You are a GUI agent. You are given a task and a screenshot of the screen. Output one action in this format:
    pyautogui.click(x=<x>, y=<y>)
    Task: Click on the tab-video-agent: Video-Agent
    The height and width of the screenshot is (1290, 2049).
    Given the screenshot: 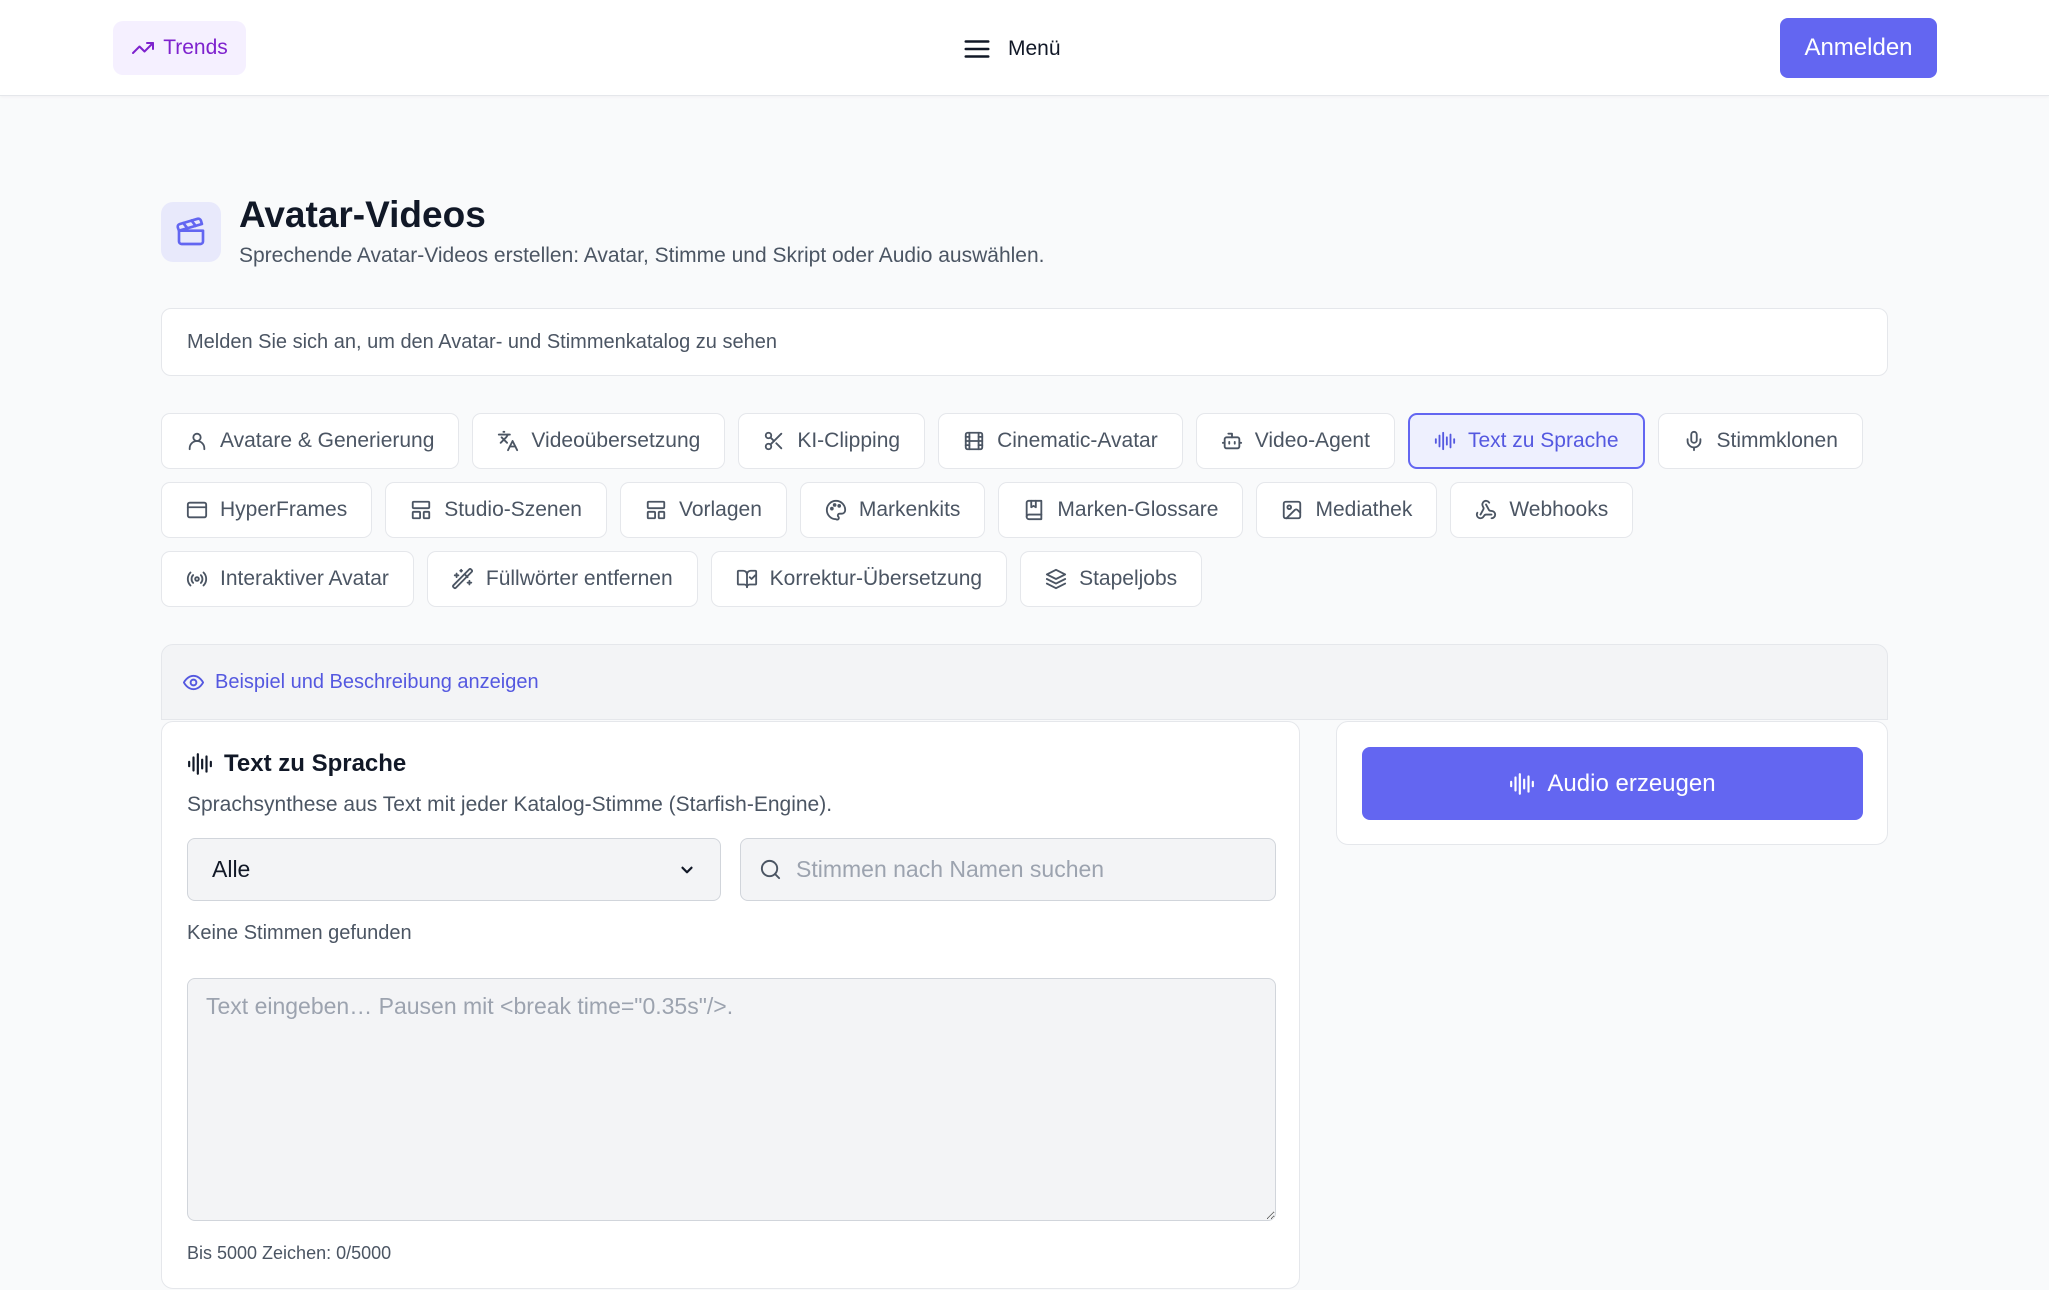 What is the action you would take?
    pyautogui.click(x=1295, y=441)
    